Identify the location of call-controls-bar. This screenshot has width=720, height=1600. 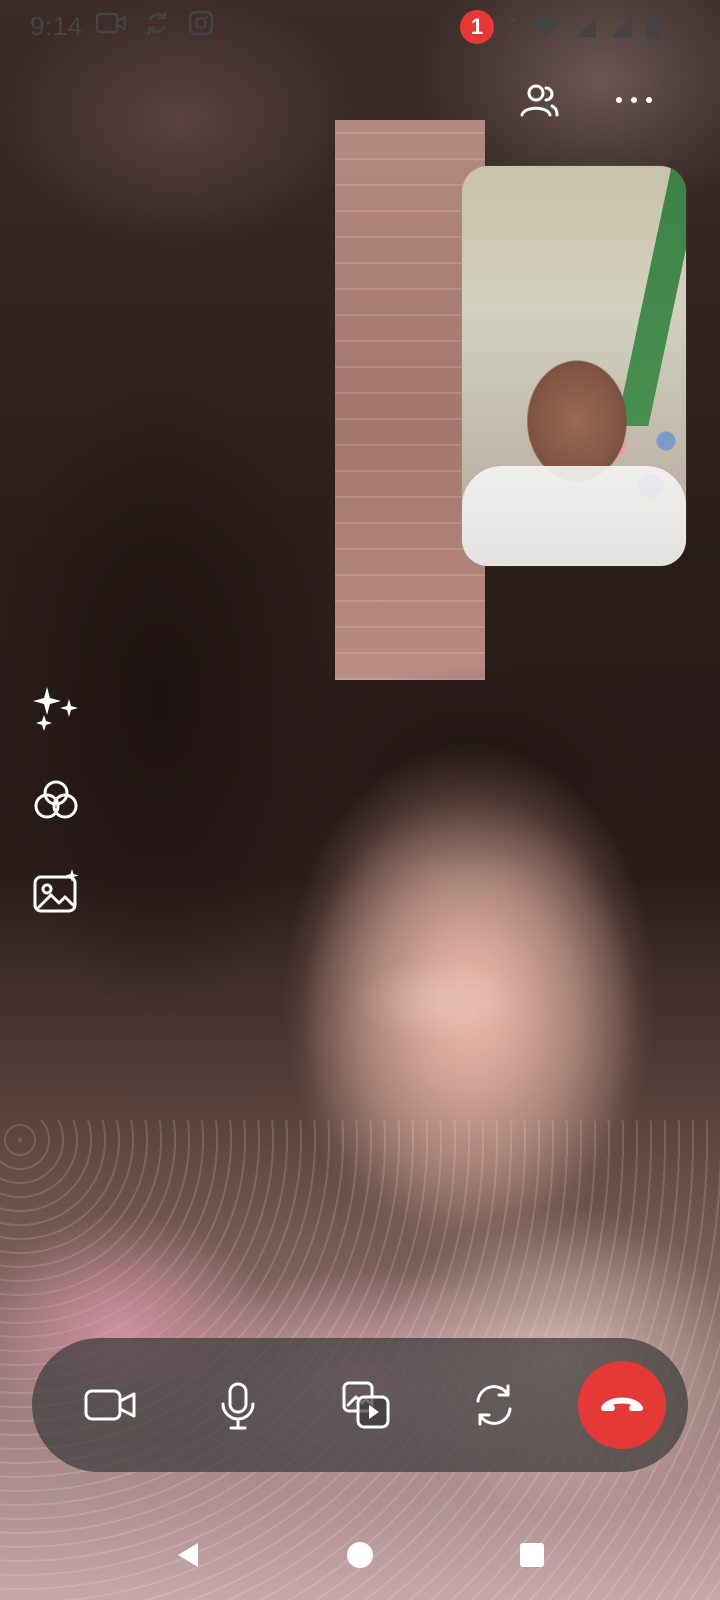
(360, 1405).